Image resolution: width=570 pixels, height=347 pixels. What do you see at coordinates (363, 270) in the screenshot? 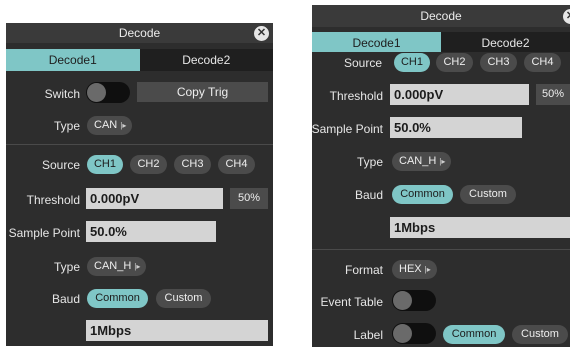
I see `format-label: Format` at bounding box center [363, 270].